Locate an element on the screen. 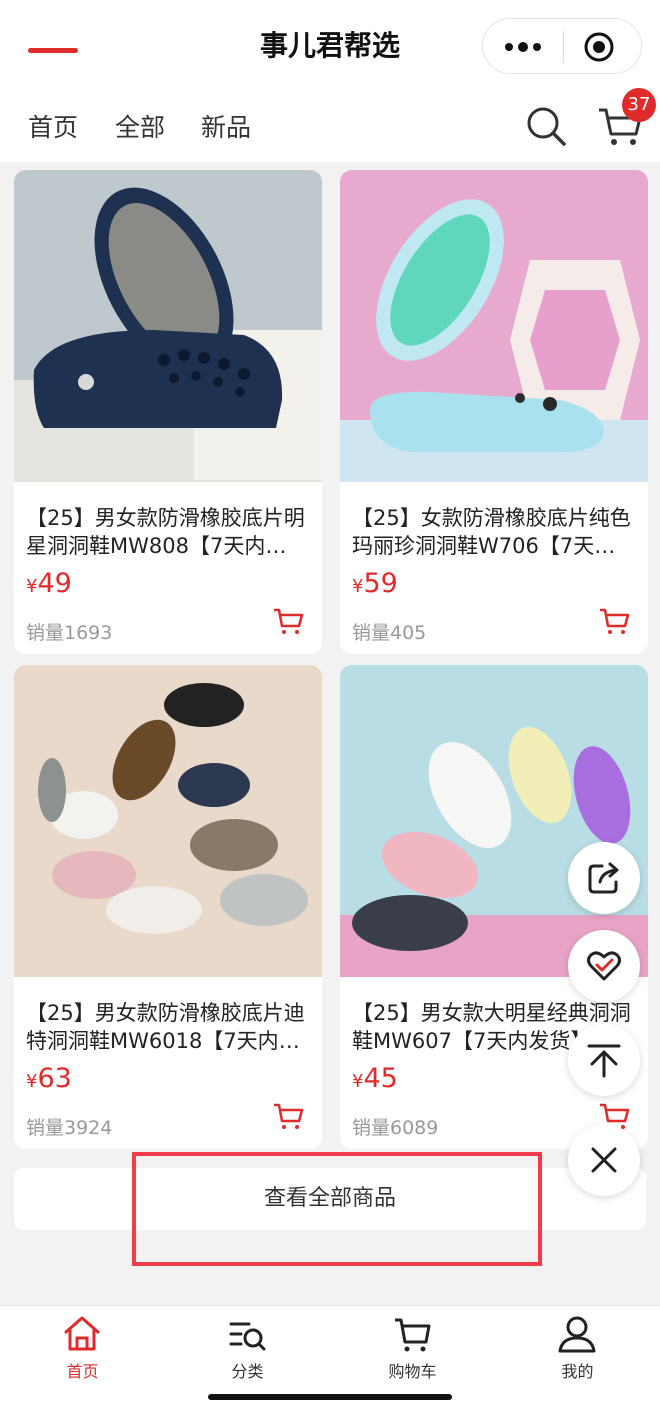 The width and height of the screenshot is (660, 1411). nav-label: 分类 is located at coordinates (247, 1371).